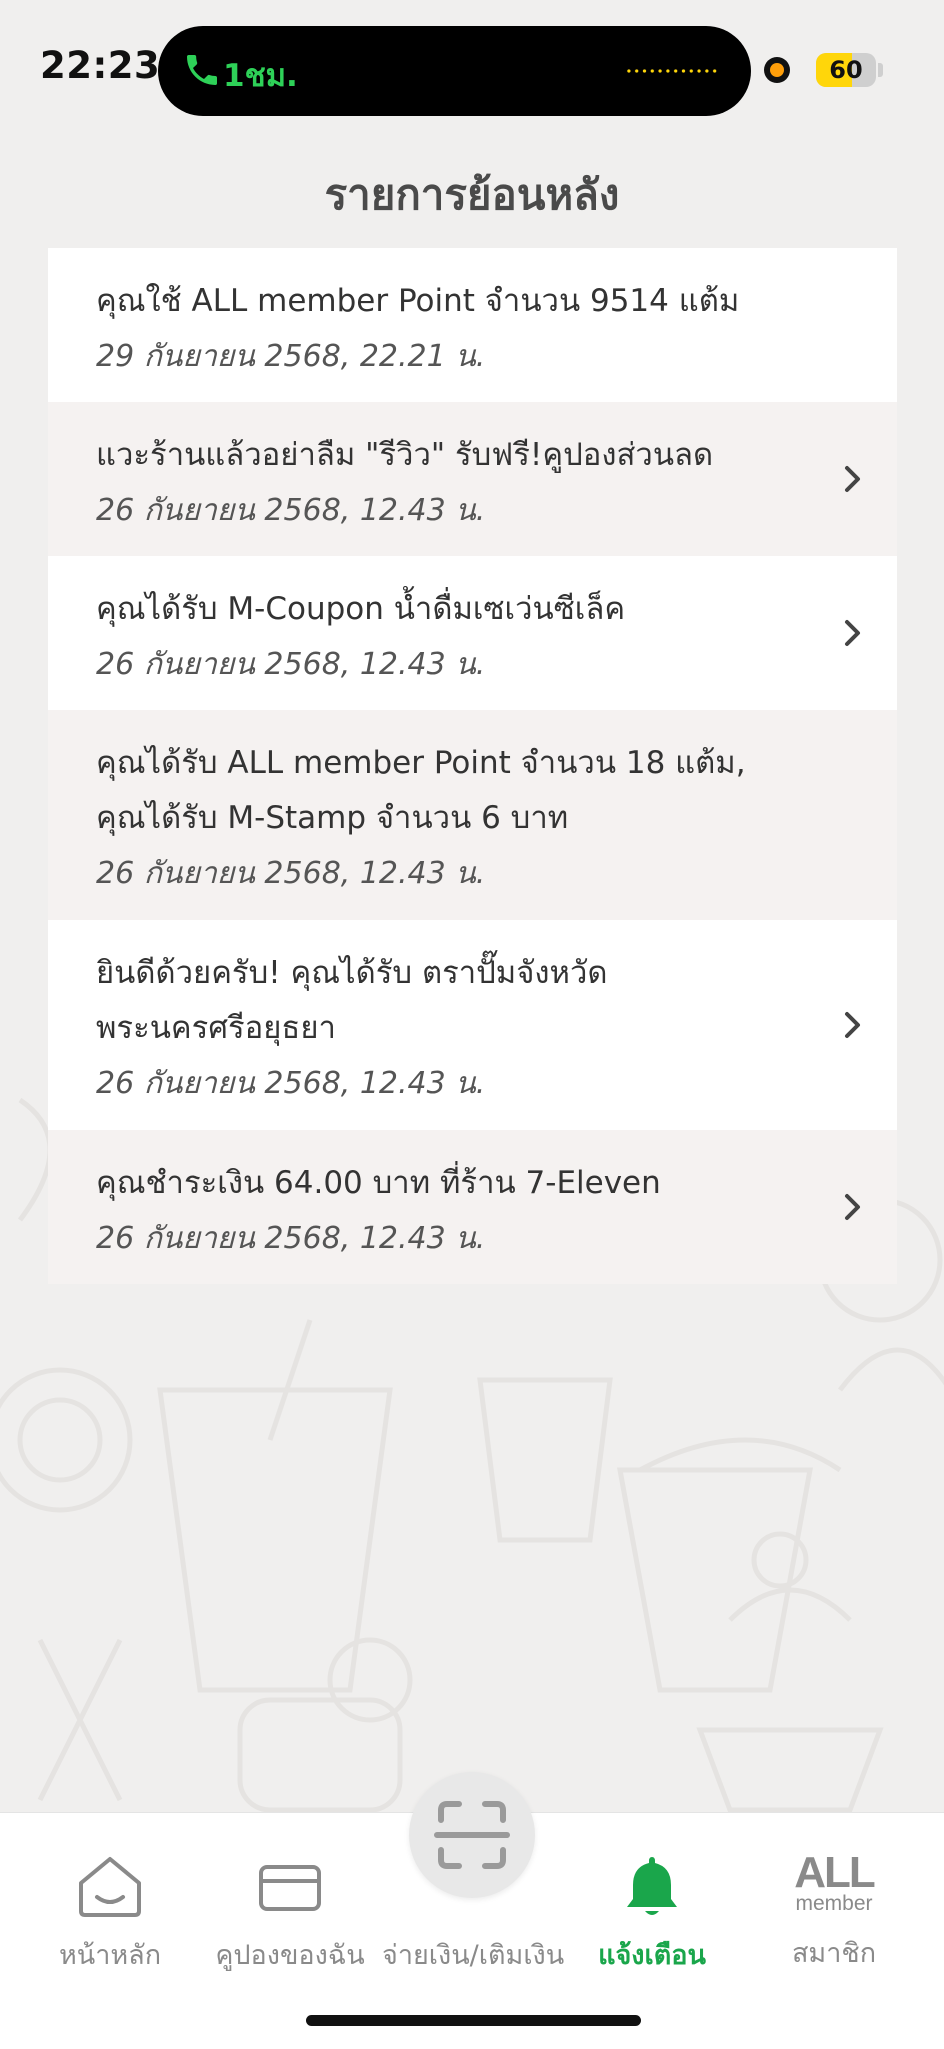 This screenshot has width=944, height=2049. What do you see at coordinates (290, 1888) in the screenshot?
I see `card-icon` at bounding box center [290, 1888].